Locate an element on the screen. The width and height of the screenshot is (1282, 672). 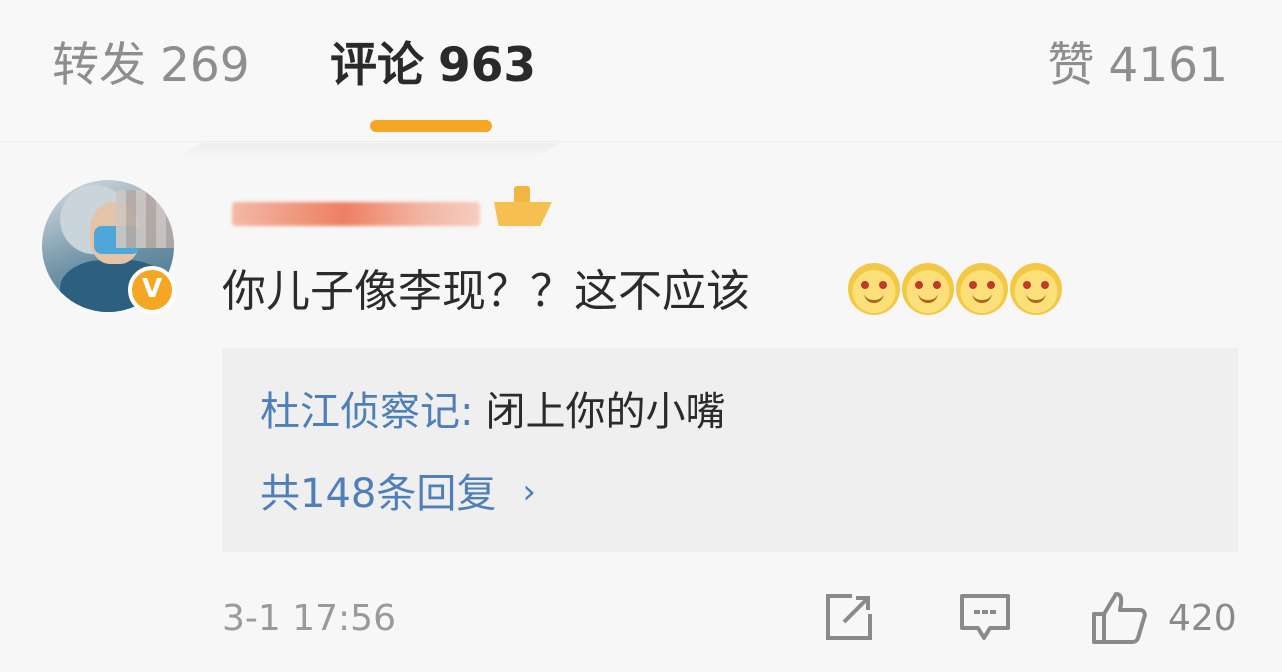
view-replies-link: 共148条回复 › is located at coordinates (398, 493).